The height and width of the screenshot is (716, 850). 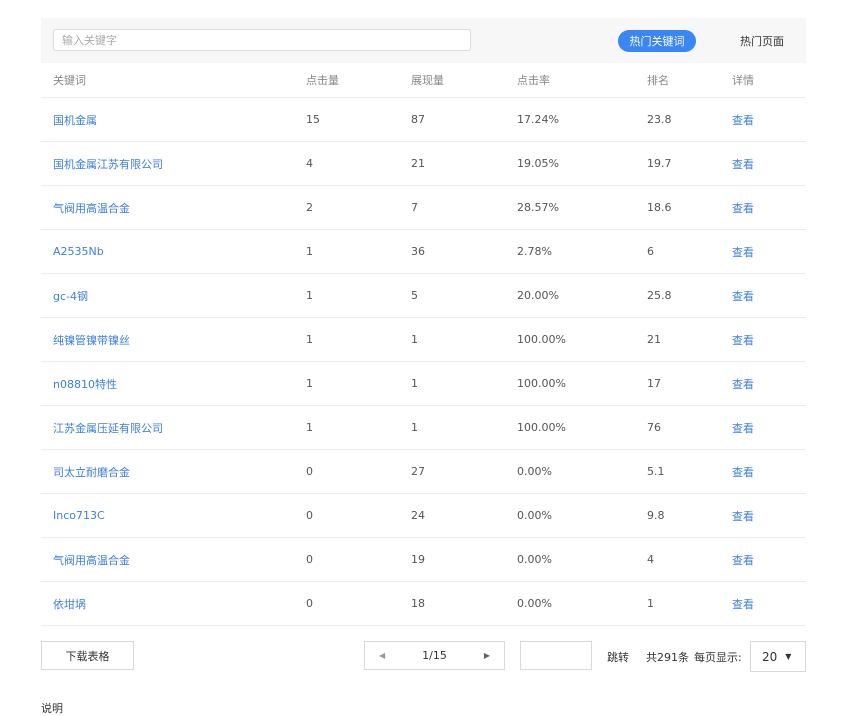 I want to click on table-row: 国机金属江苏有限公司 4 21 19.05% 19.7 查看, so click(x=423, y=163).